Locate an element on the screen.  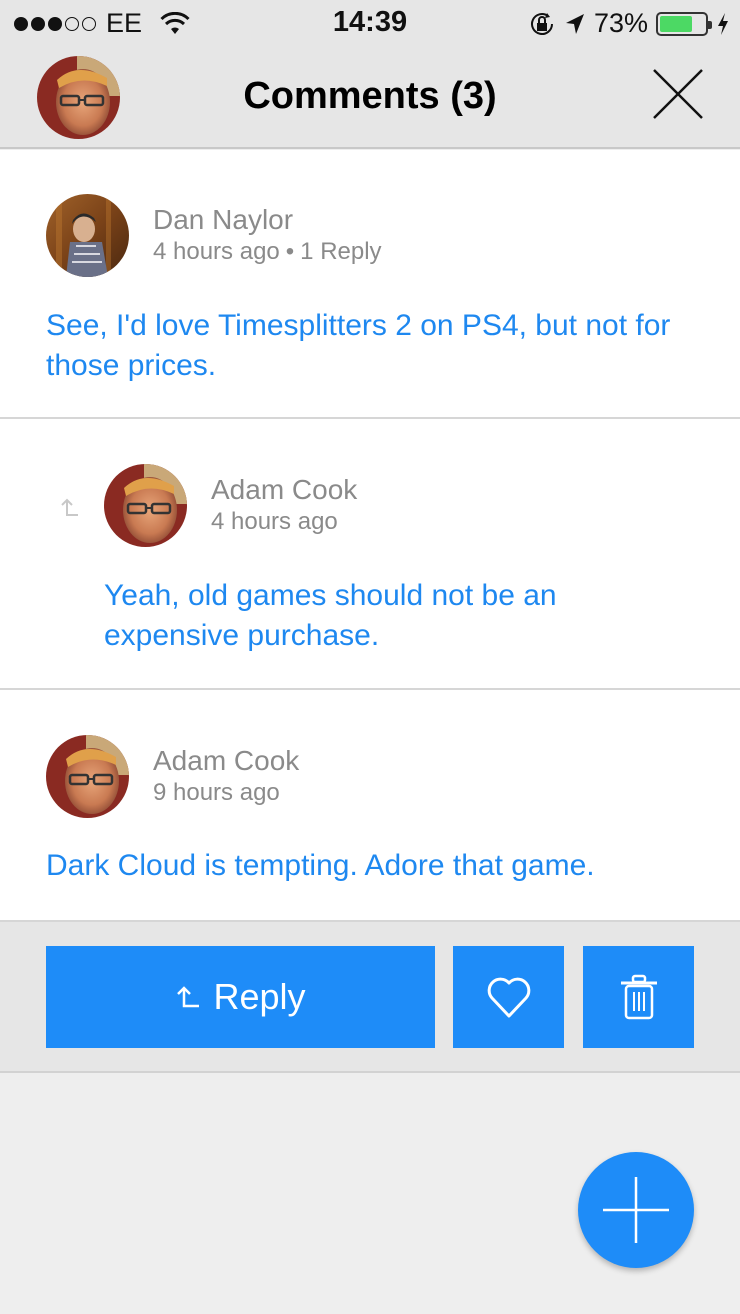
battery-fill is located at coordinates (676, 23).